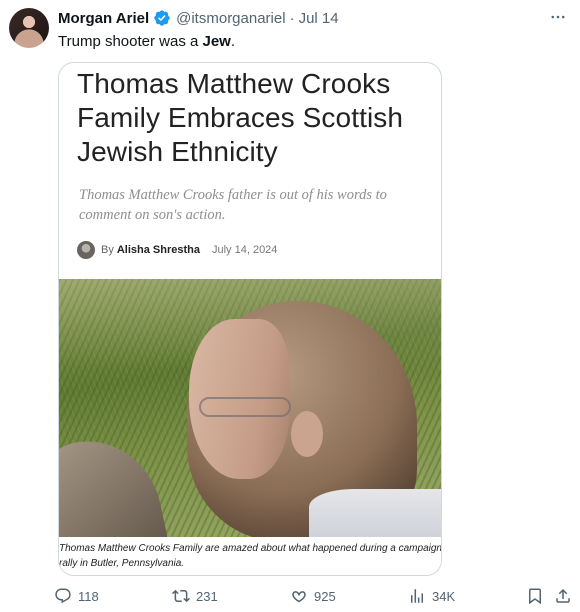  Describe the element at coordinates (103, 18) in the screenshot. I see `display-name: Morgan Ariel` at that location.